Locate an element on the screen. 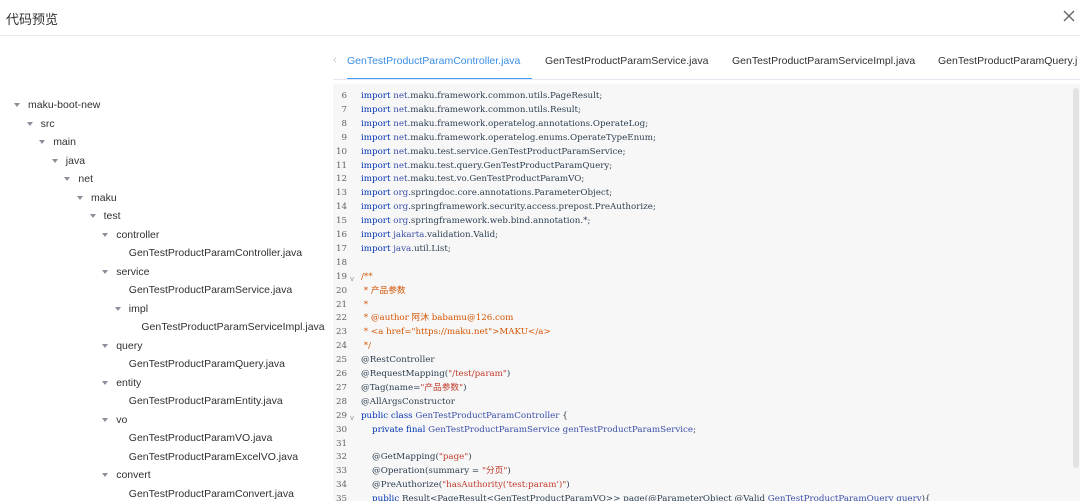  tree-file: GenTestProductParamExcelVO.java is located at coordinates (206, 457).